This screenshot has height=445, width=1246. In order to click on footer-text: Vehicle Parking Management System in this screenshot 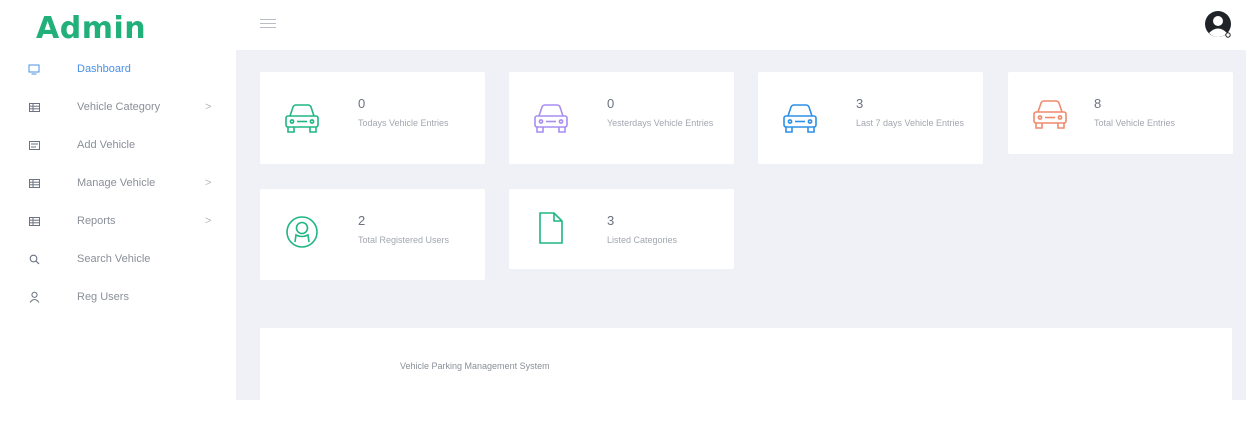, I will do `click(475, 366)`.